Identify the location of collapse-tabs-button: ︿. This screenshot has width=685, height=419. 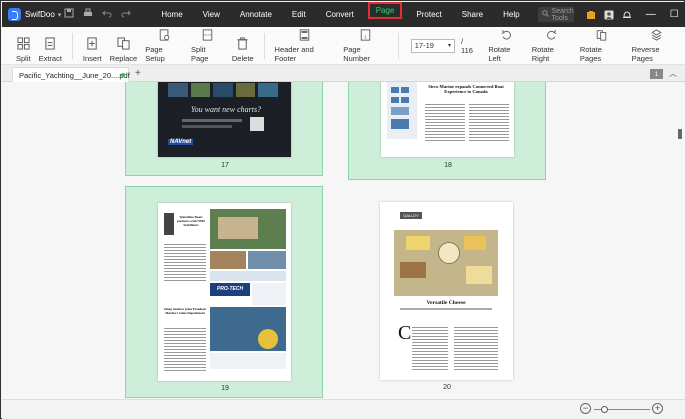
(673, 73).